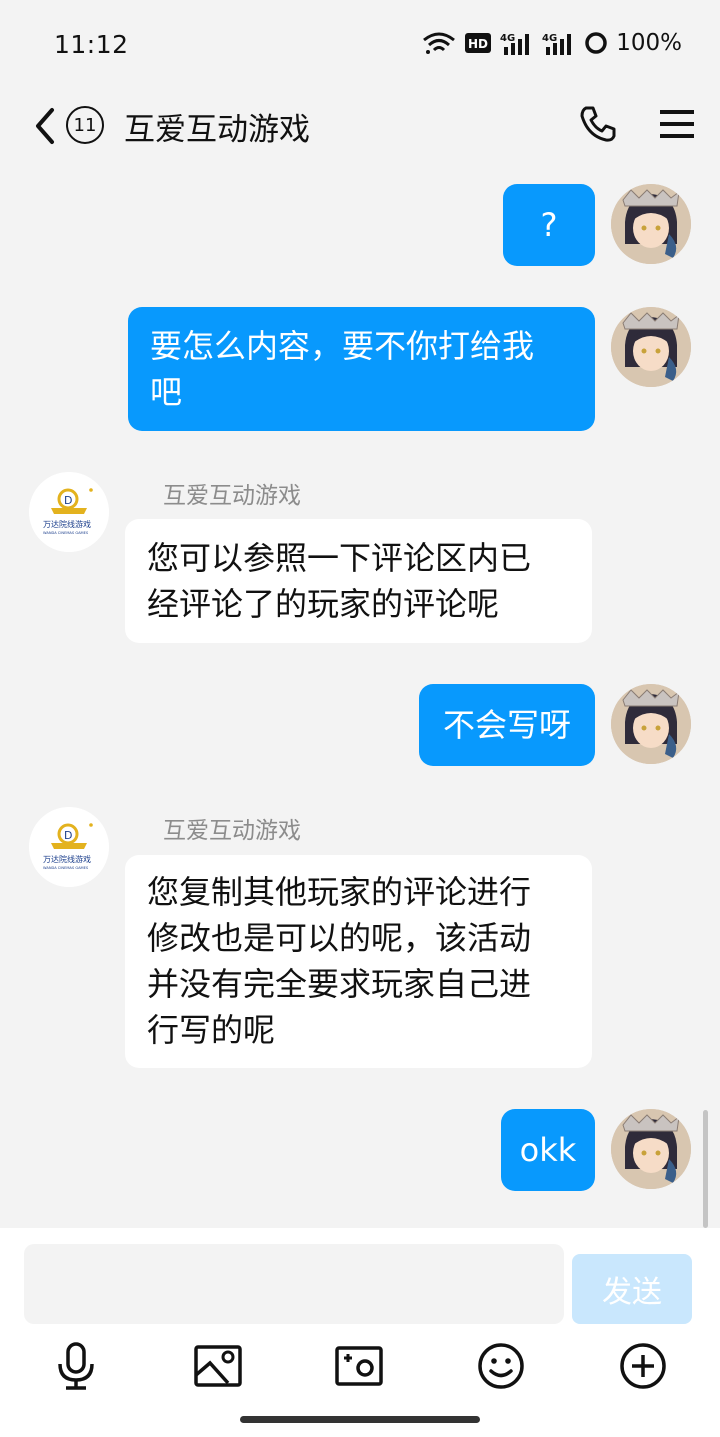 Image resolution: width=720 pixels, height=1437 pixels. Describe the element at coordinates (85, 125) in the screenshot. I see `unread-count-badge: 11` at that location.